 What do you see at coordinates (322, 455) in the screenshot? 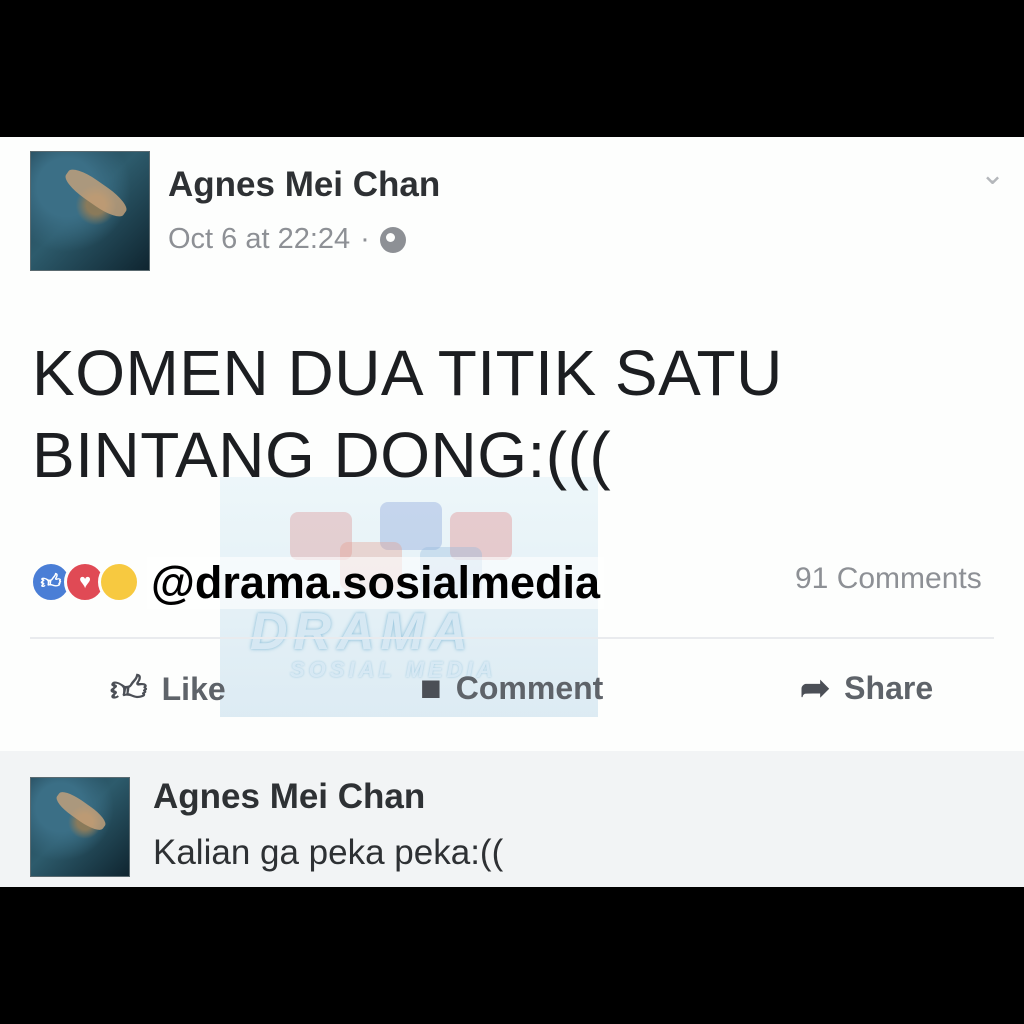
I see `post-text-line-2: BINTANG DONG:(((` at bounding box center [322, 455].